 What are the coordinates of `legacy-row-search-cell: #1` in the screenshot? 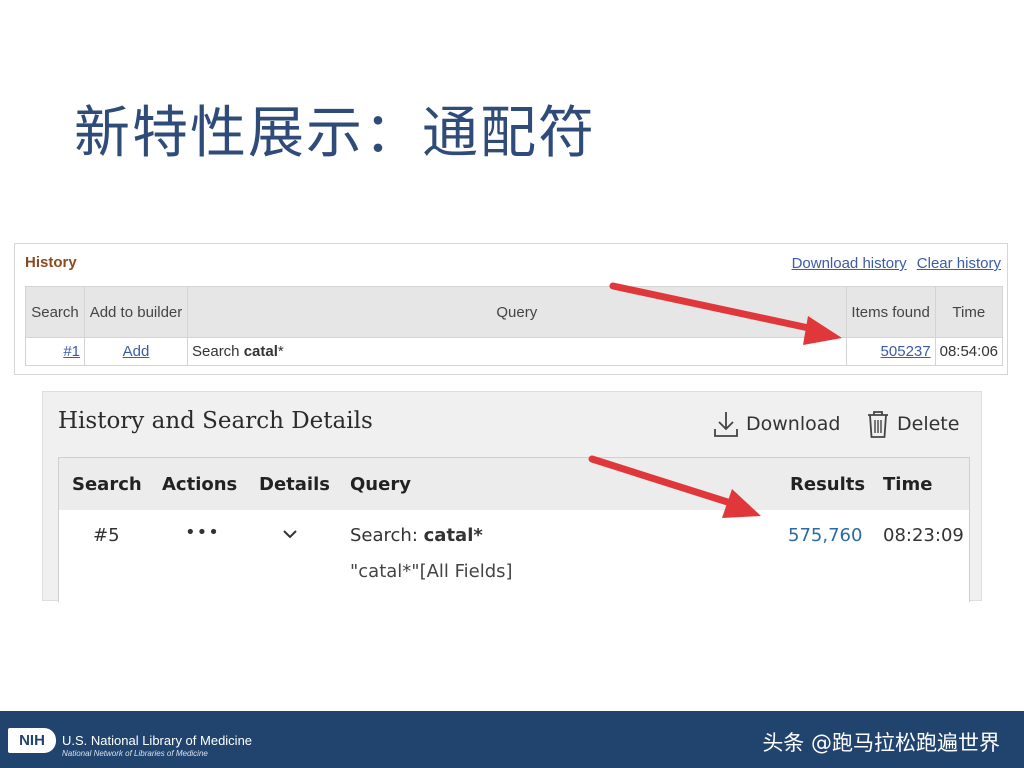 It's located at (55, 351).